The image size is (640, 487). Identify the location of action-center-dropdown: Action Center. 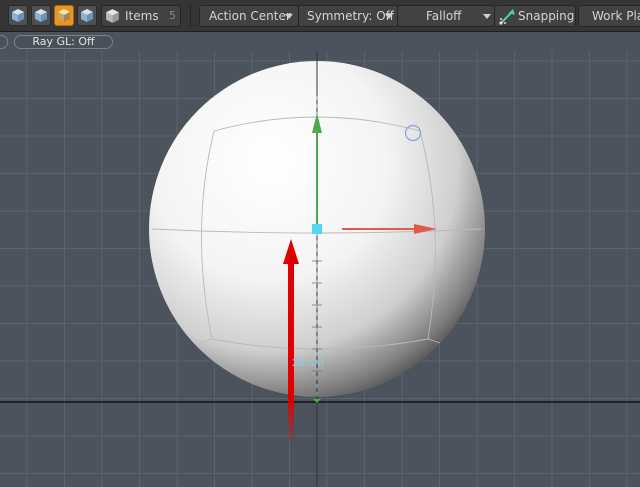
(249, 16).